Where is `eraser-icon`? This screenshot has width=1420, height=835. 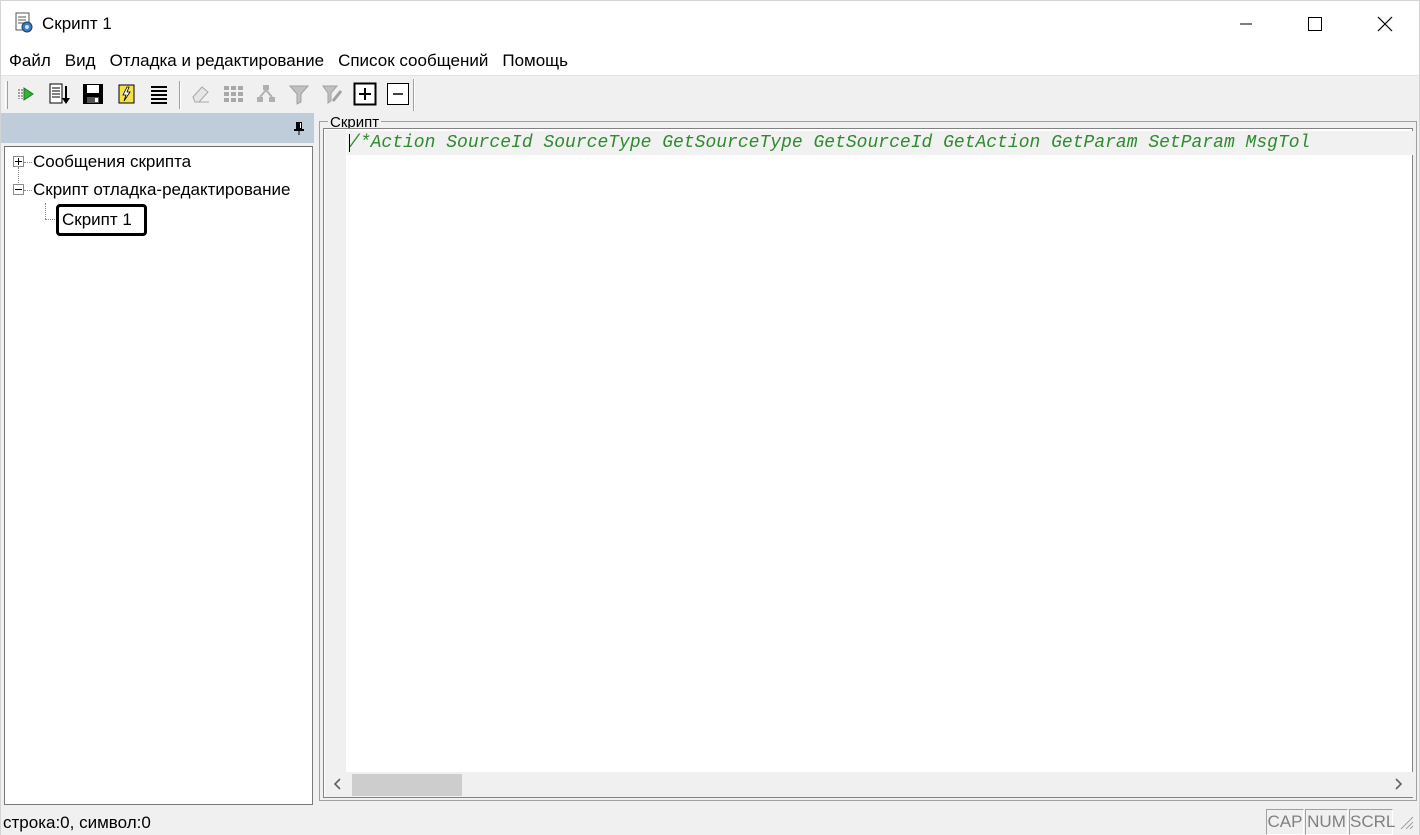
eraser-icon is located at coordinates (200, 94).